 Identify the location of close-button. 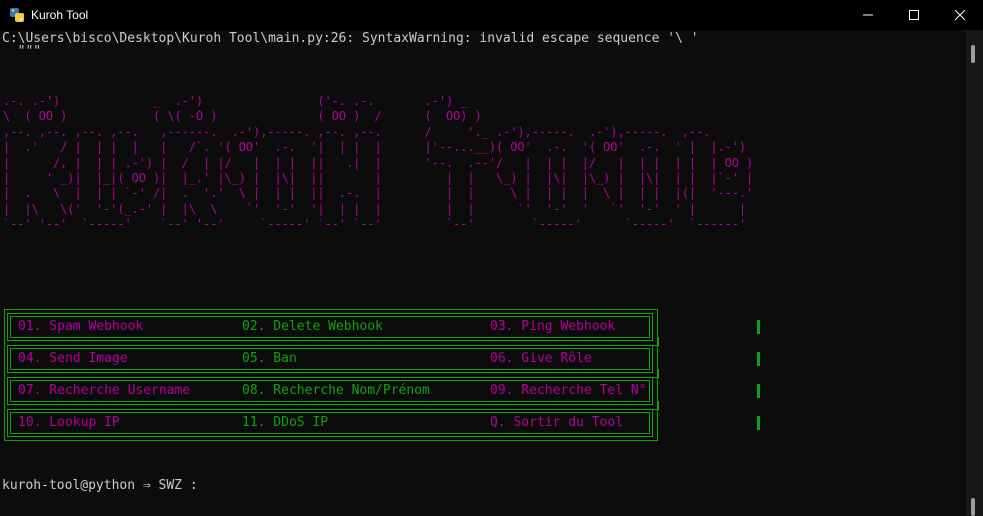
(960, 15).